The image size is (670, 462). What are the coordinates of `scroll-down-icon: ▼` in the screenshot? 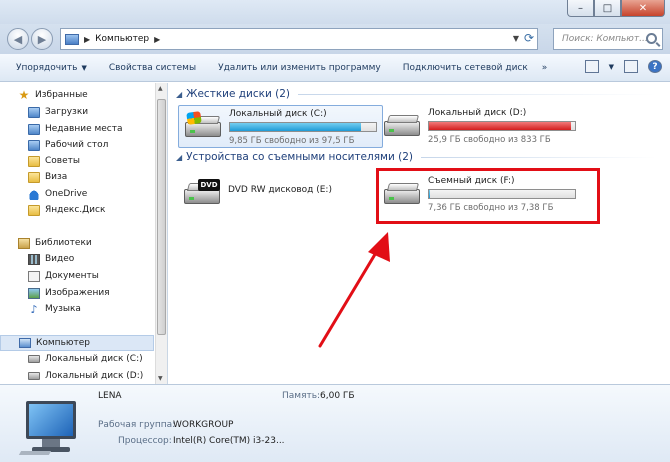 It's located at (160, 378).